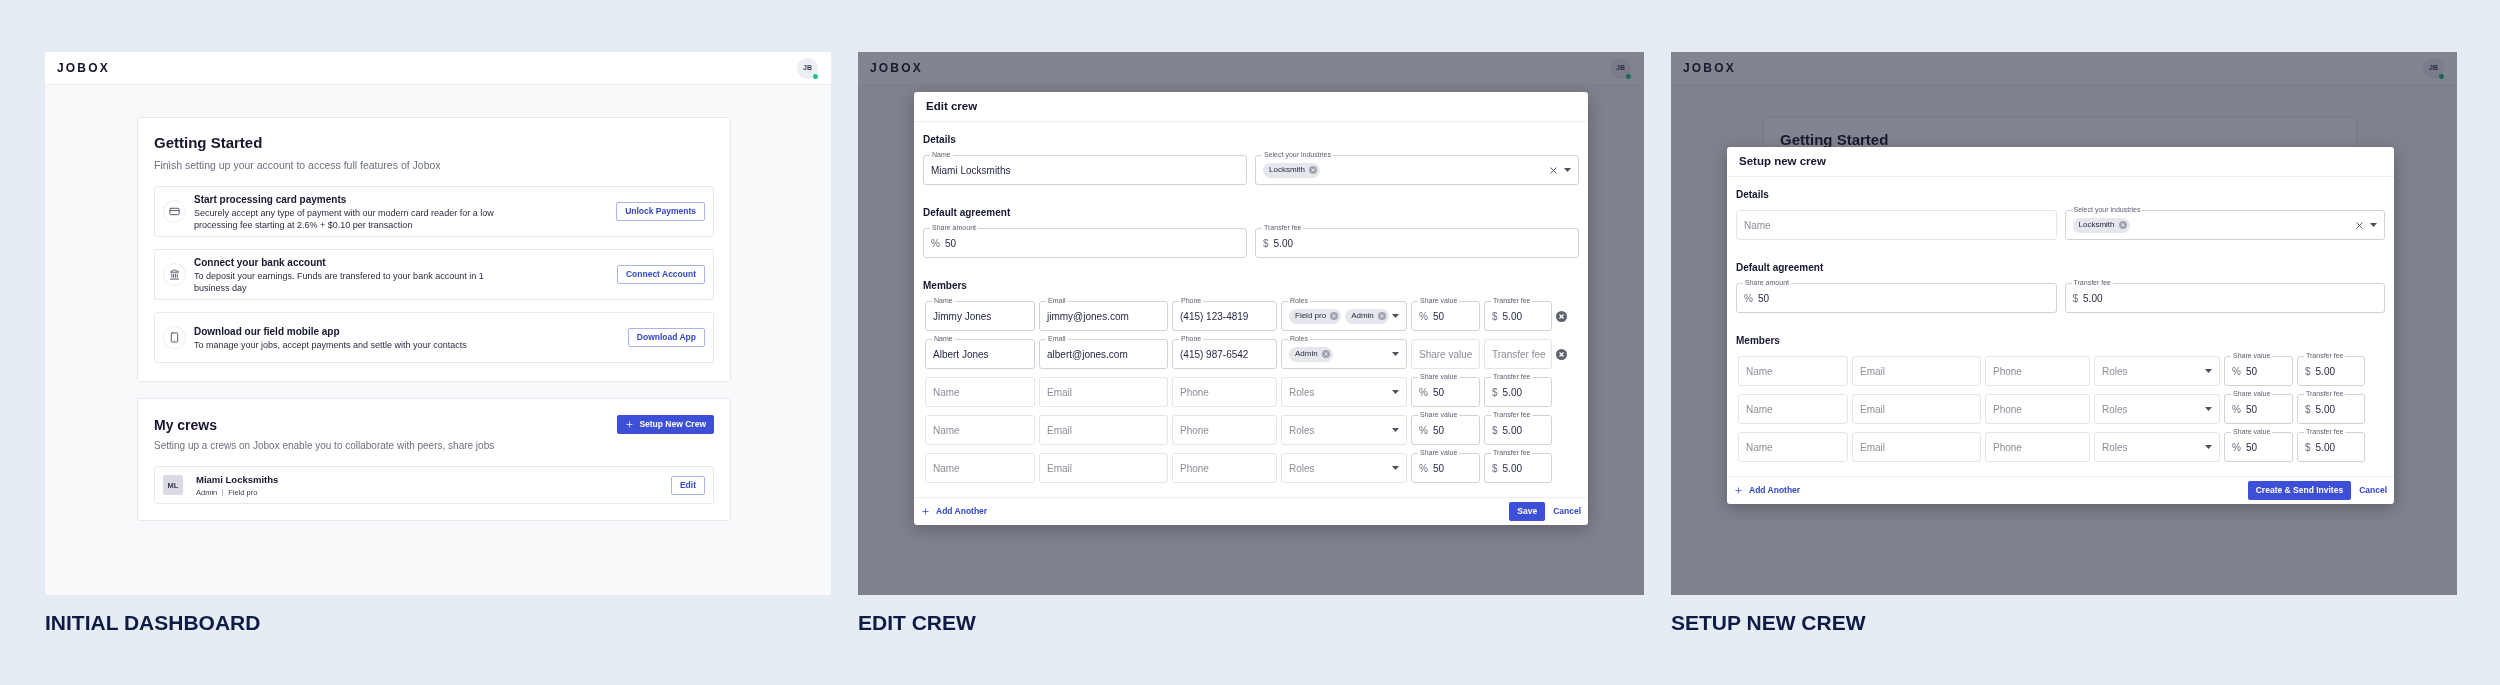  I want to click on field-value: (415) 987-6542, so click(1214, 354).